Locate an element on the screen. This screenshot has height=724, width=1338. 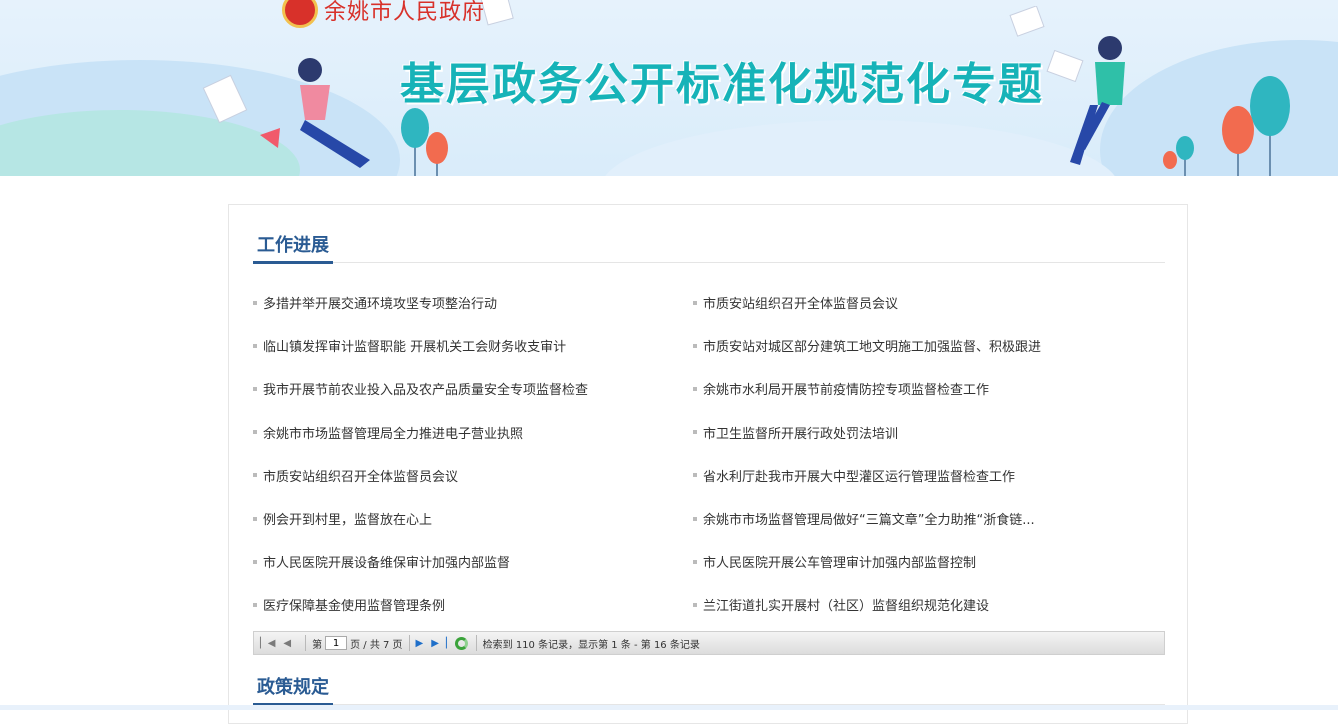
page-title: 基层政务公开标准化规范化专题 is located at coordinates (722, 84).